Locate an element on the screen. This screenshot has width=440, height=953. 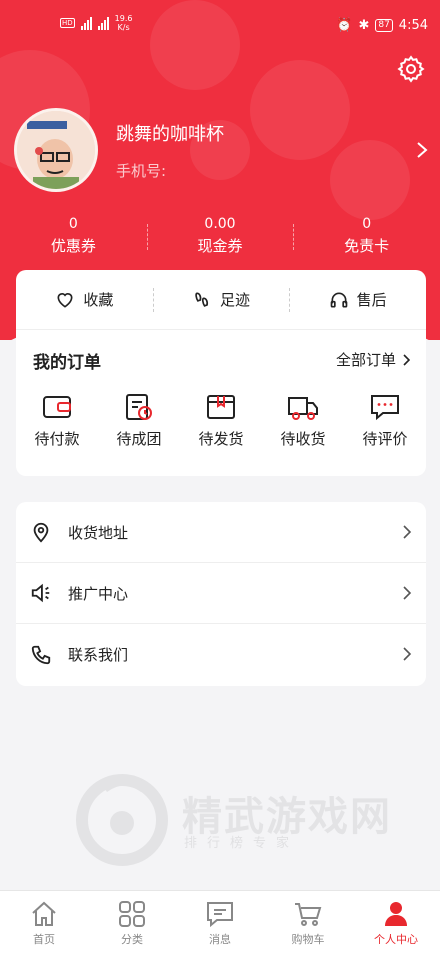
hd-badge: HD is located at coordinates (67, 23).